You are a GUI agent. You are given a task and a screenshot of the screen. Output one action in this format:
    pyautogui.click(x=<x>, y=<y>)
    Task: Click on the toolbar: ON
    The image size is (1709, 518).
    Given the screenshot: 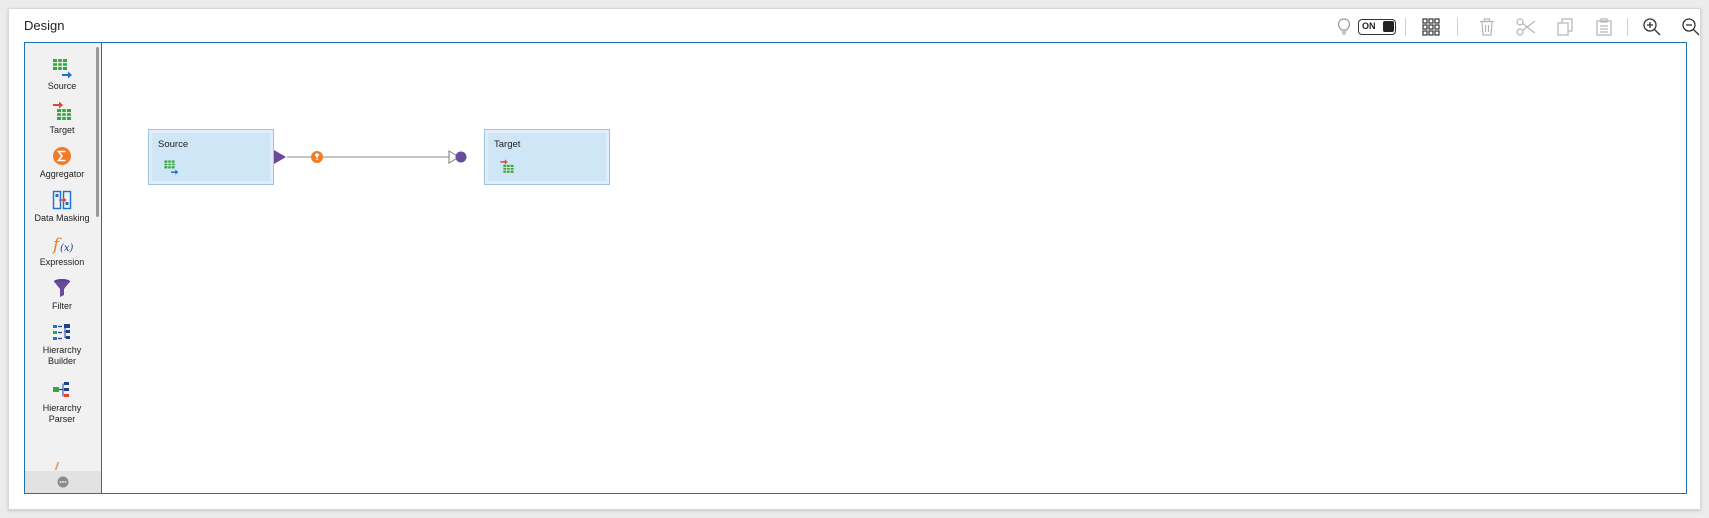 What is the action you would take?
    pyautogui.click(x=1490, y=25)
    